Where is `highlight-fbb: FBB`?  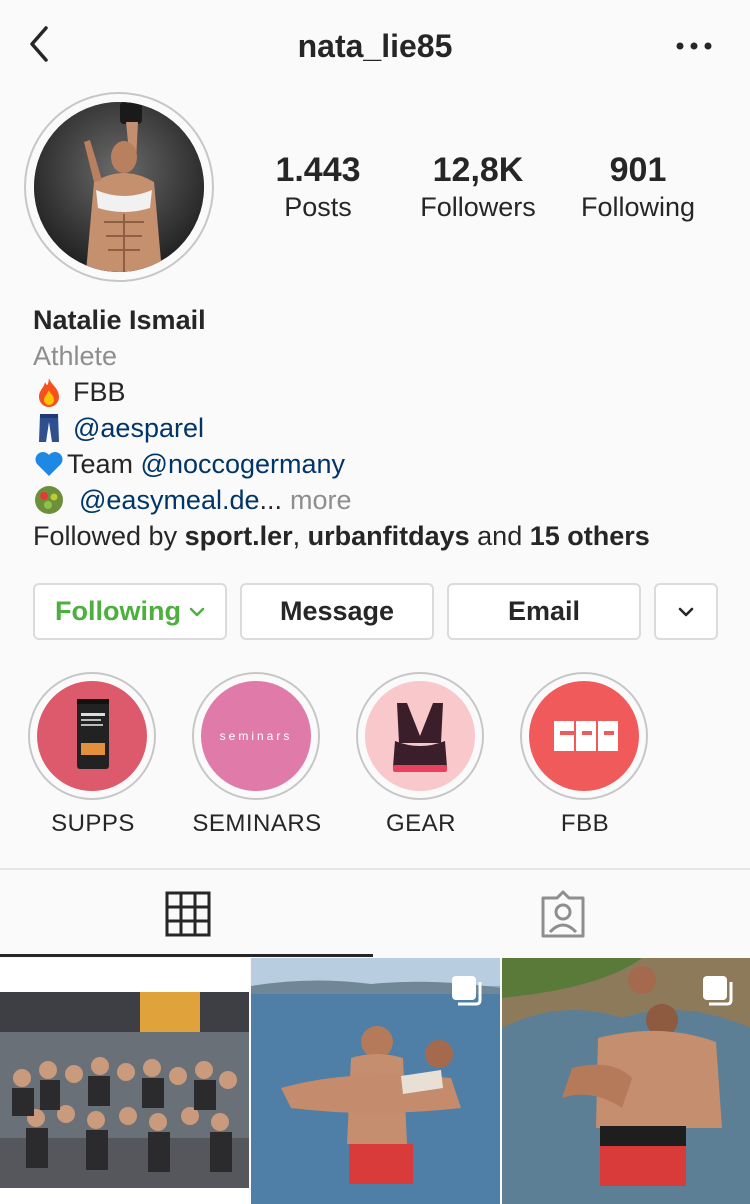 highlight-fbb: FBB is located at coordinates (585, 755).